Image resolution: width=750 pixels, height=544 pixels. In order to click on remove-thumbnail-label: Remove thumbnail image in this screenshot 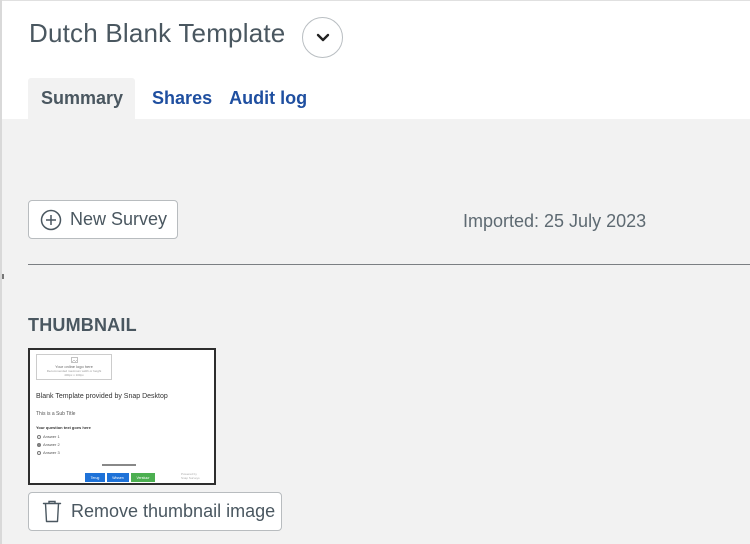, I will do `click(173, 511)`.